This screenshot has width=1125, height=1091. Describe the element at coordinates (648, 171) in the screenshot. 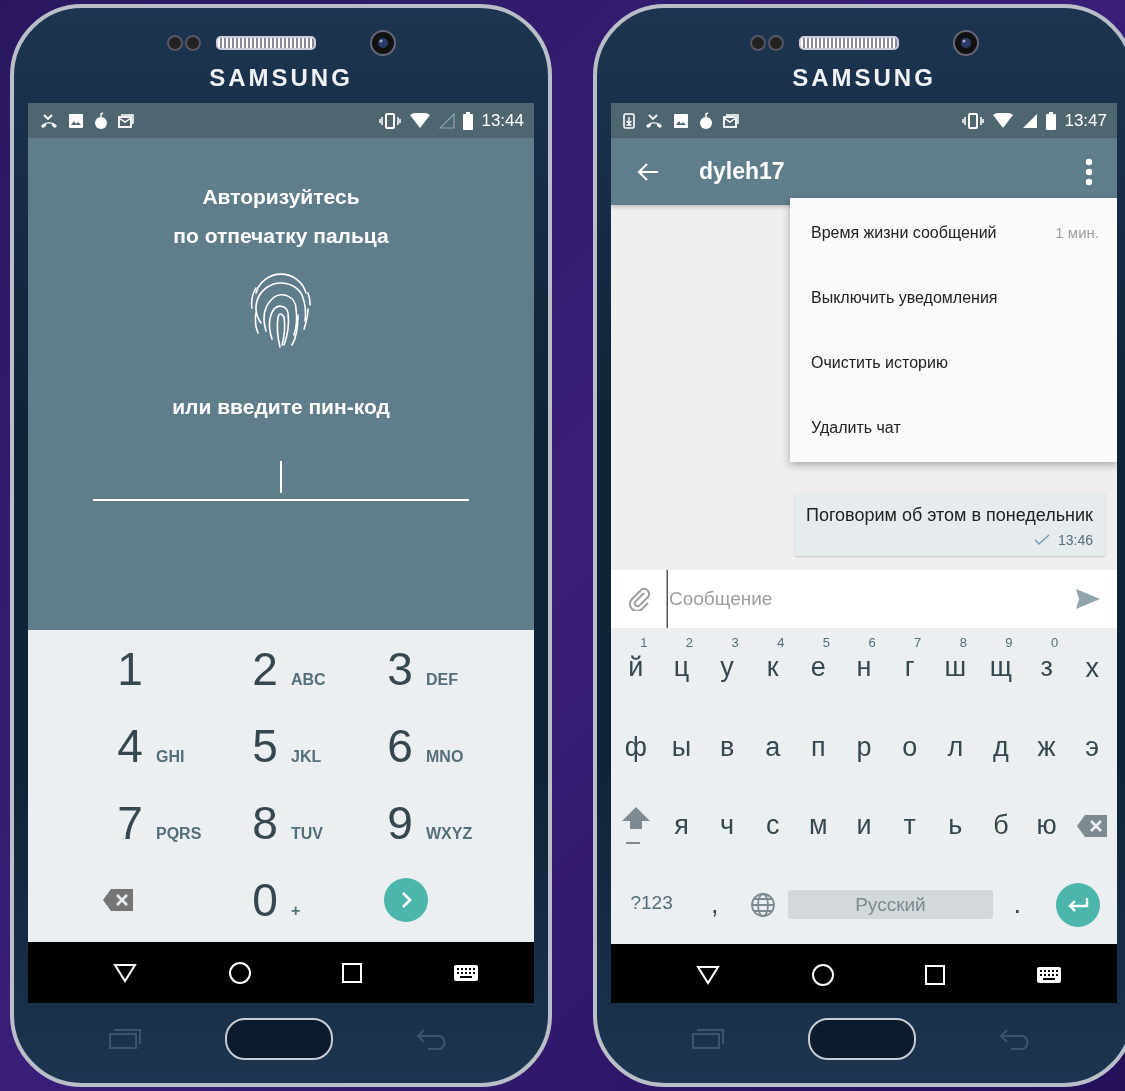

I see `back-arrow-icon` at that location.